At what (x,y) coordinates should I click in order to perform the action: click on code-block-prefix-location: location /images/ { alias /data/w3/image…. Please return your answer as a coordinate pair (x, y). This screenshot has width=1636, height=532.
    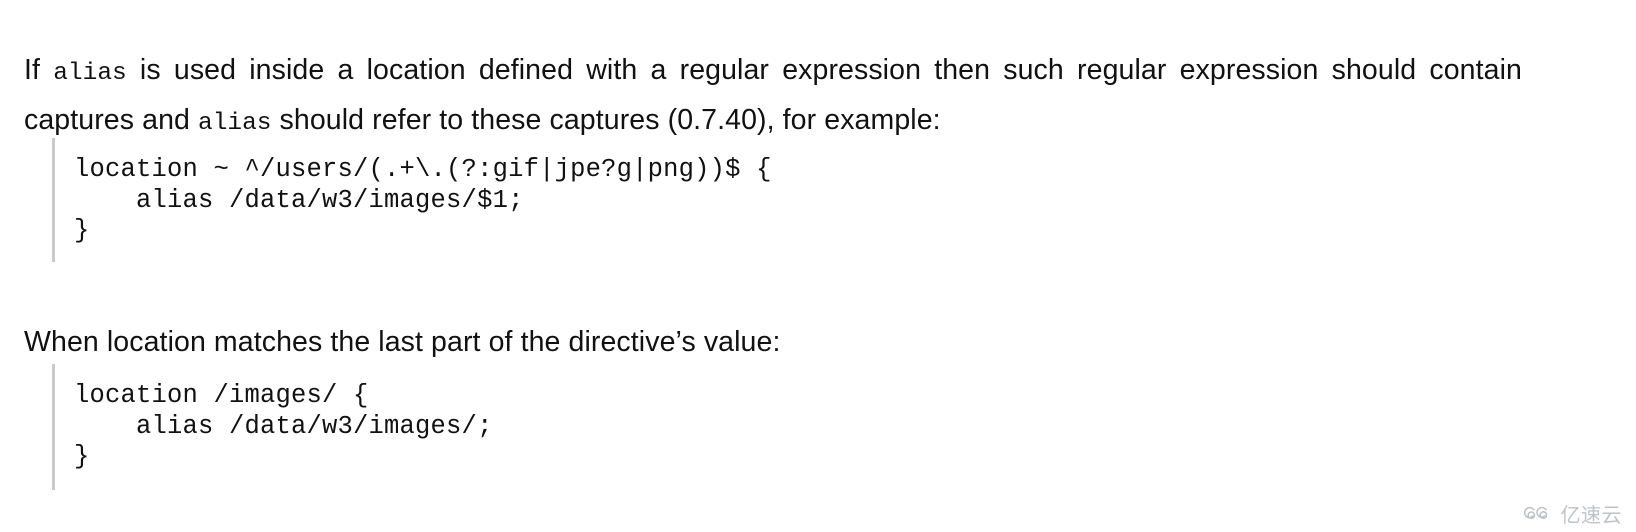
    Looking at the image, I should click on (272, 427).